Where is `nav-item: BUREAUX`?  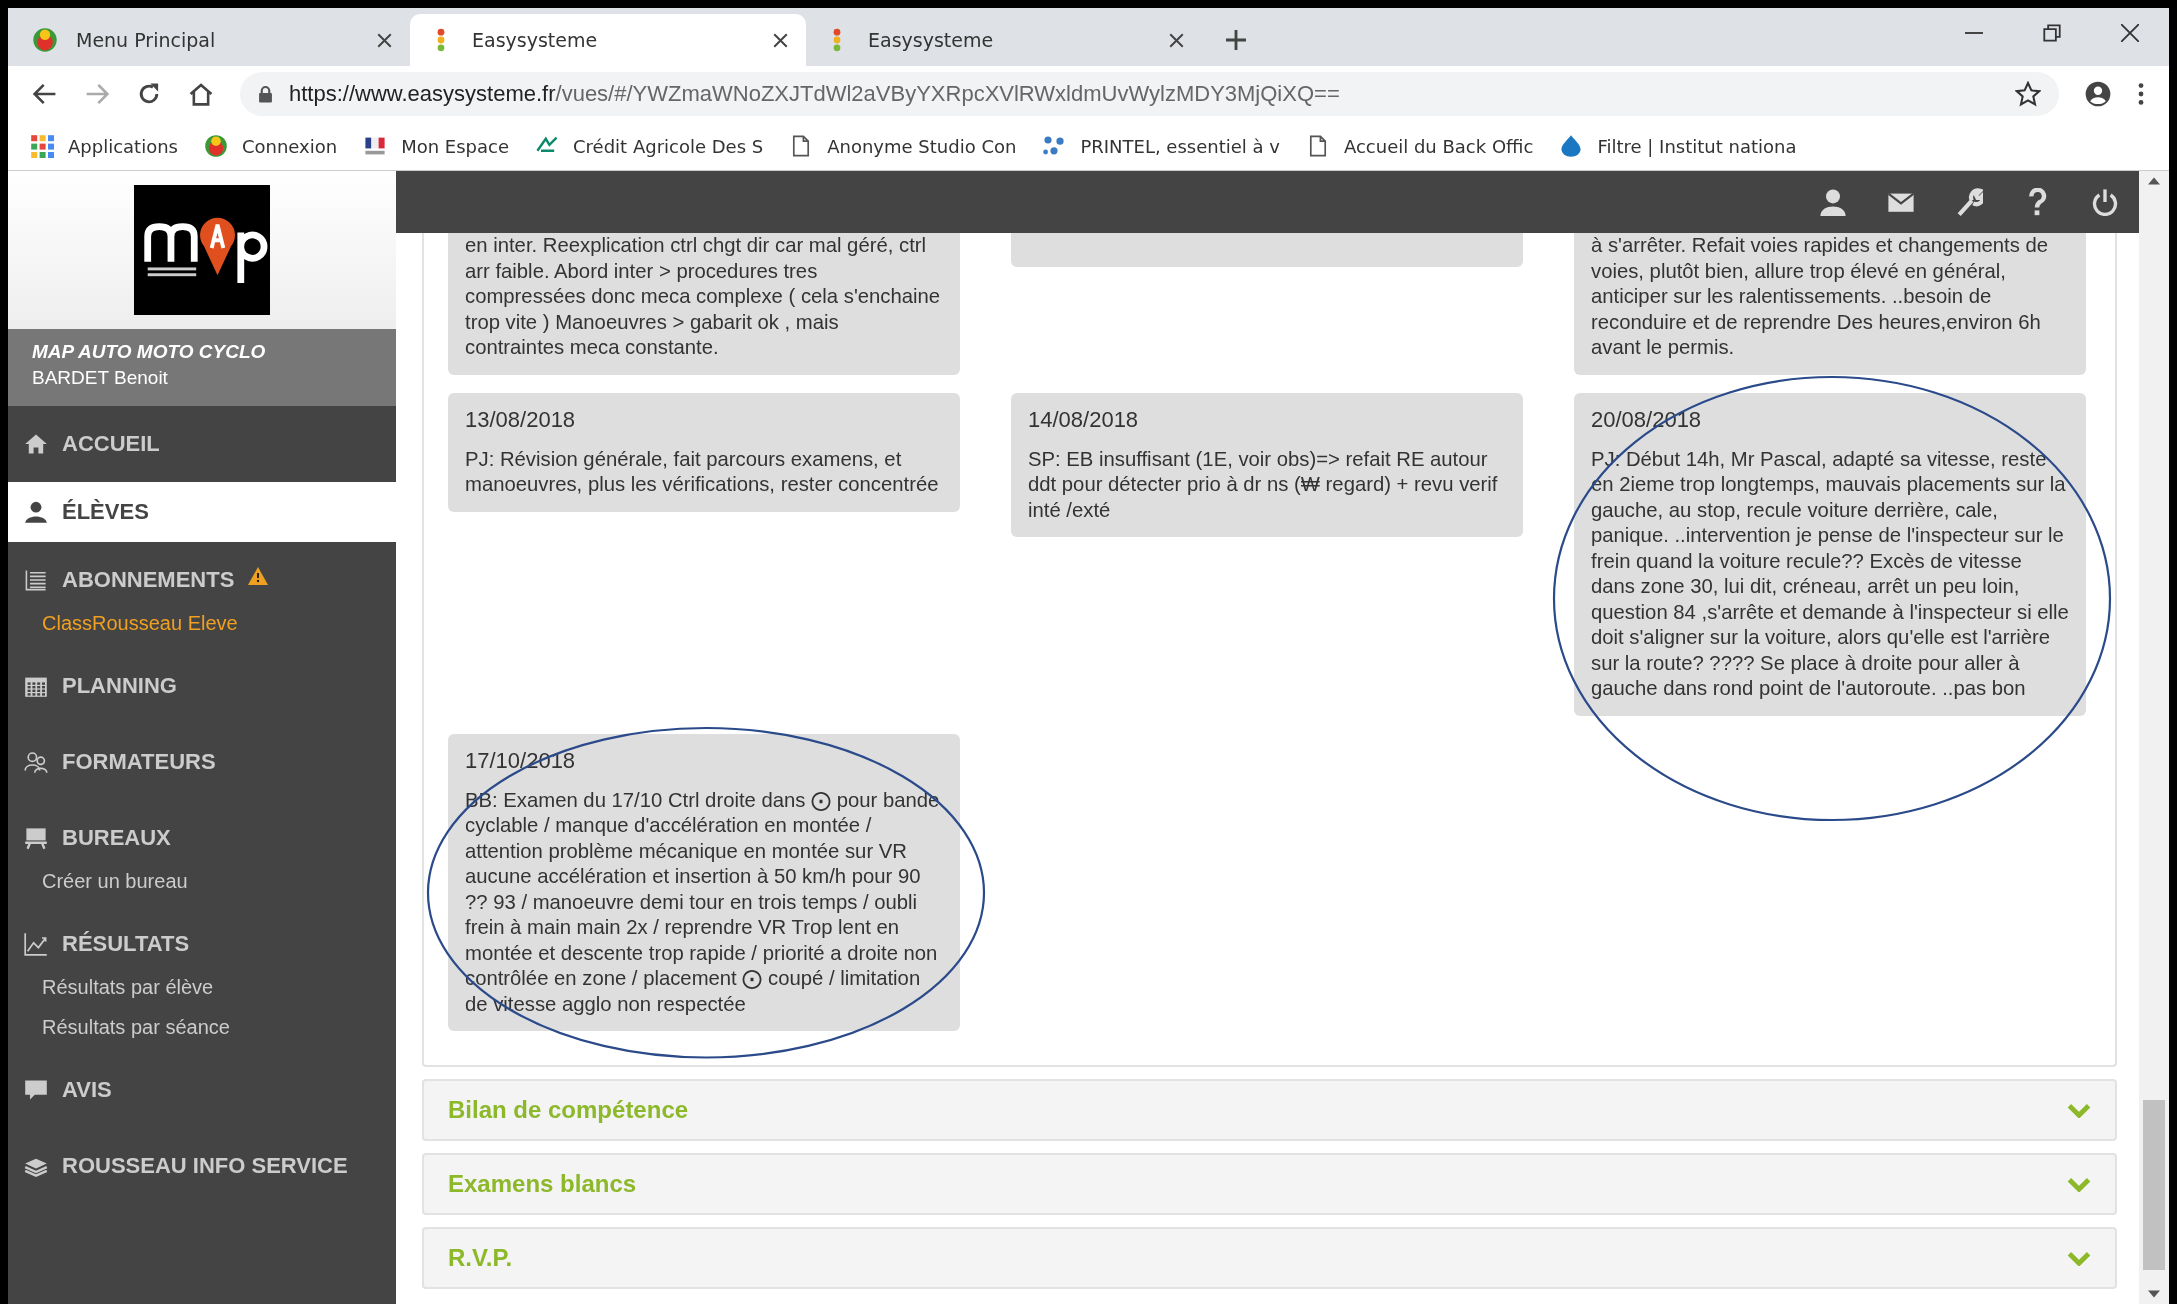 nav-item: BUREAUX is located at coordinates (202, 838).